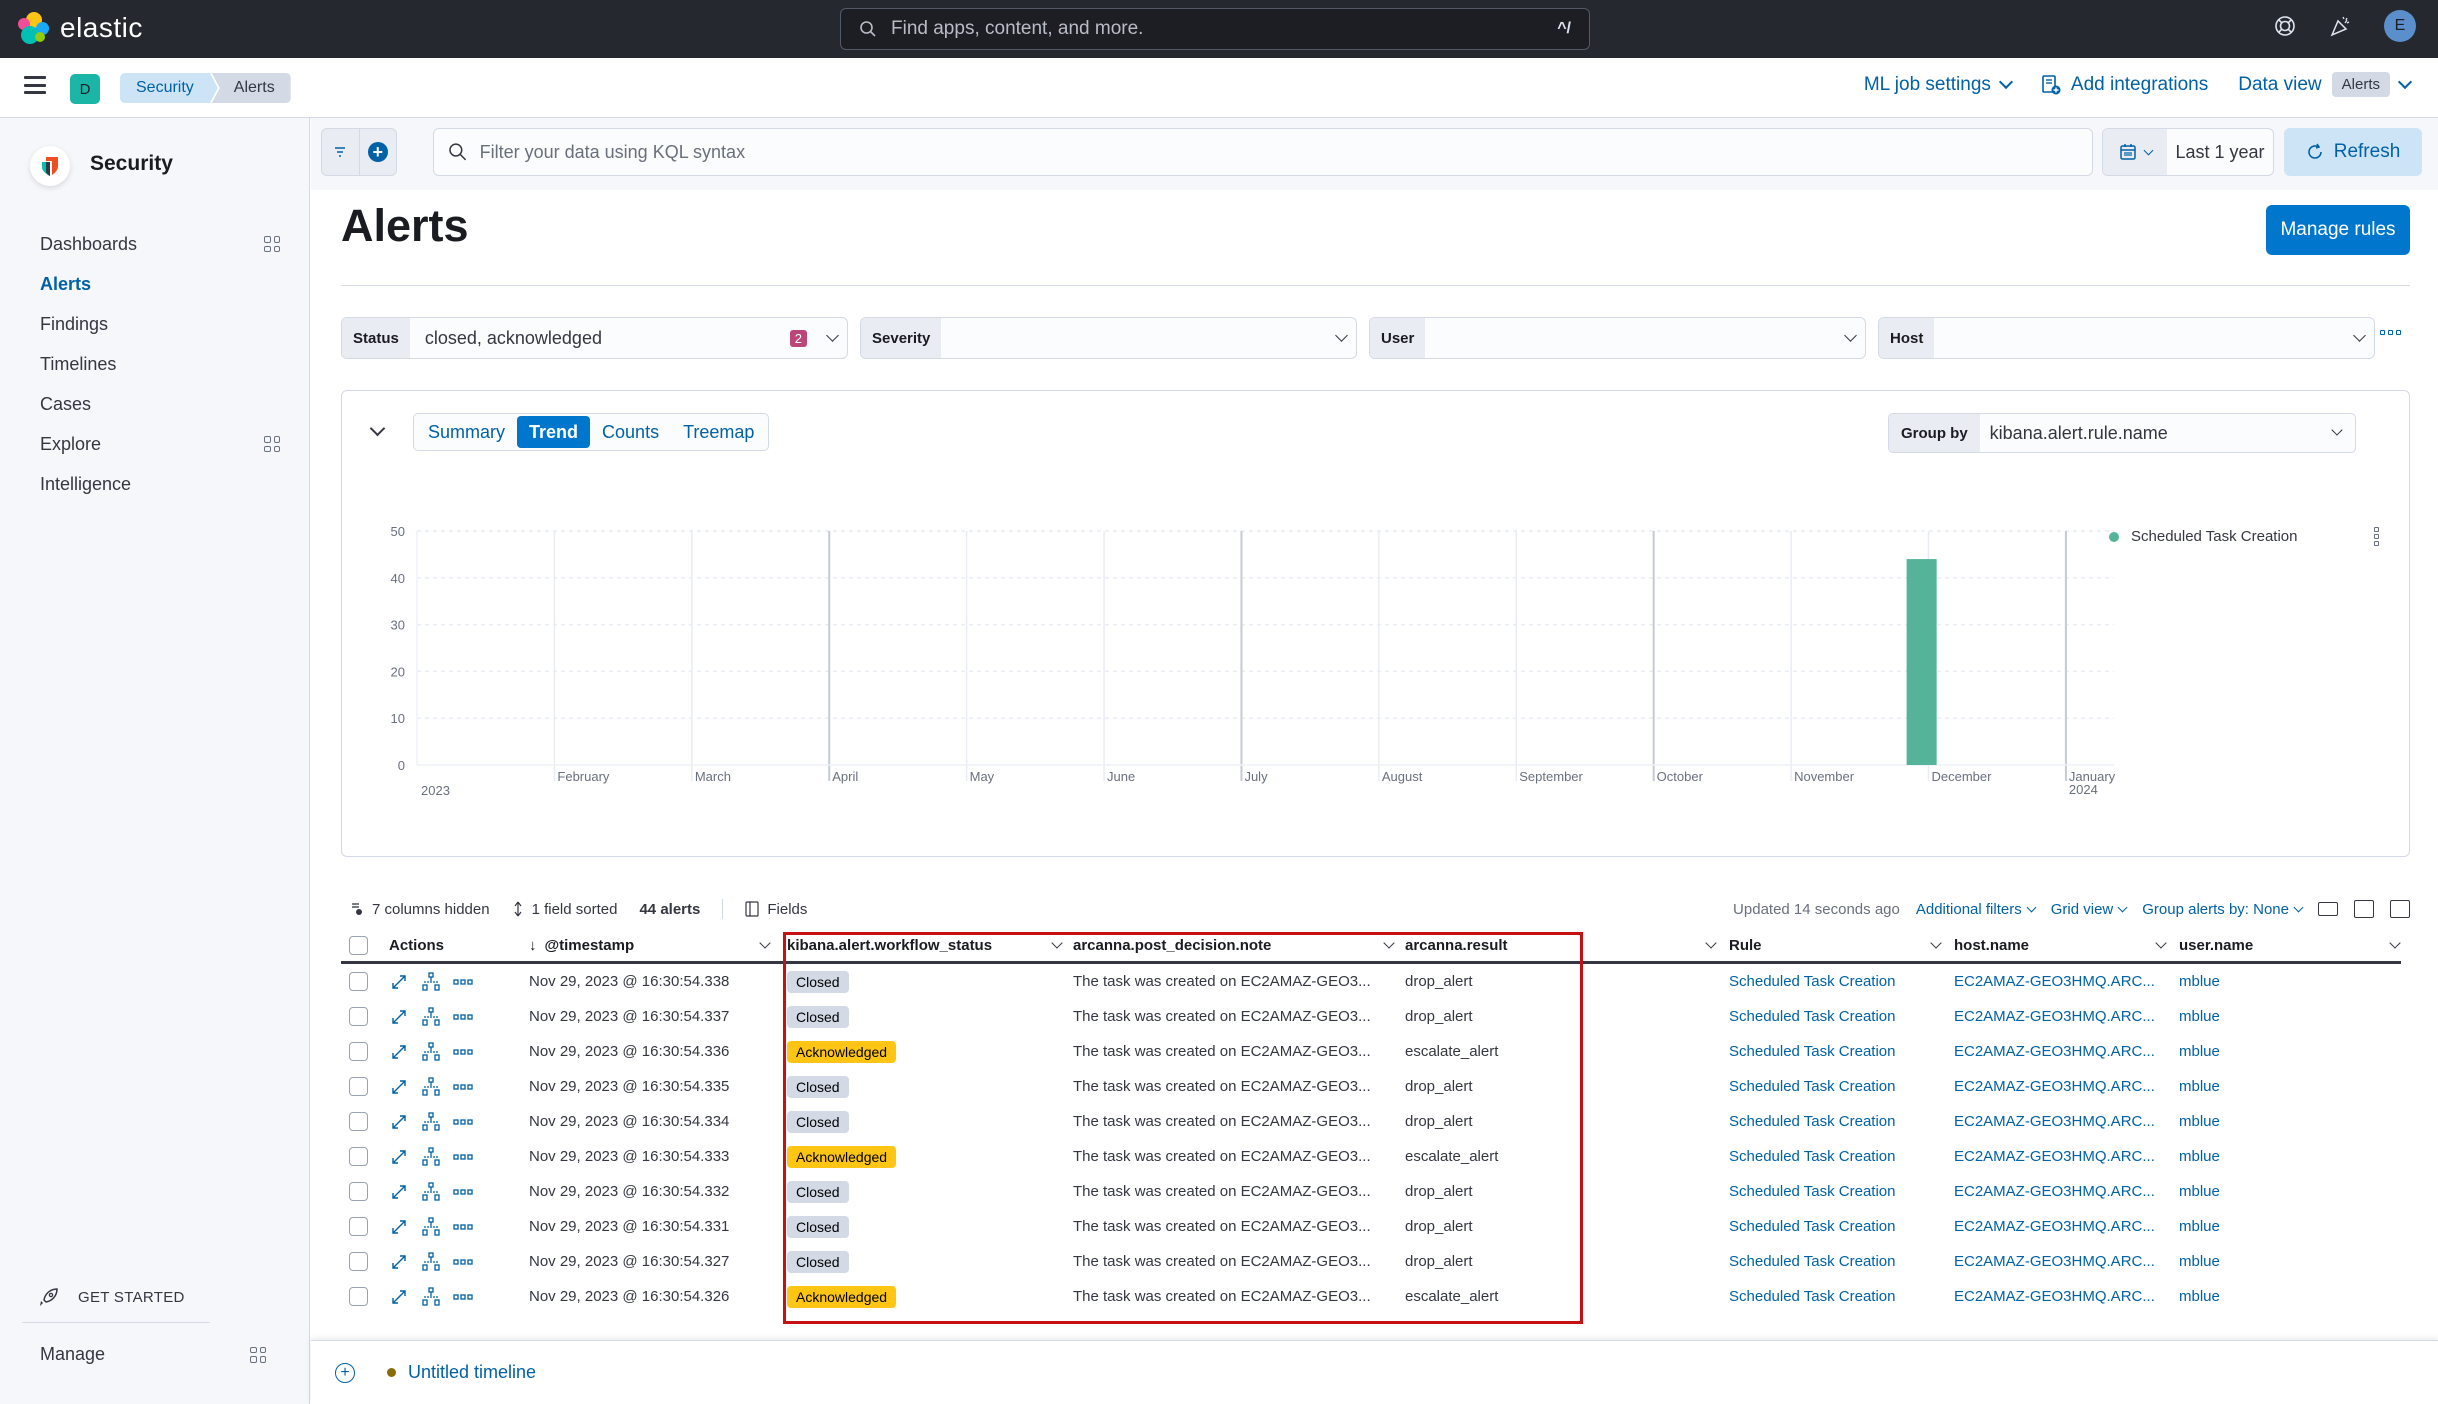 This screenshot has width=2438, height=1404. What do you see at coordinates (420, 909) in the screenshot?
I see `columns-hidden-button: 7 columns hidden` at bounding box center [420, 909].